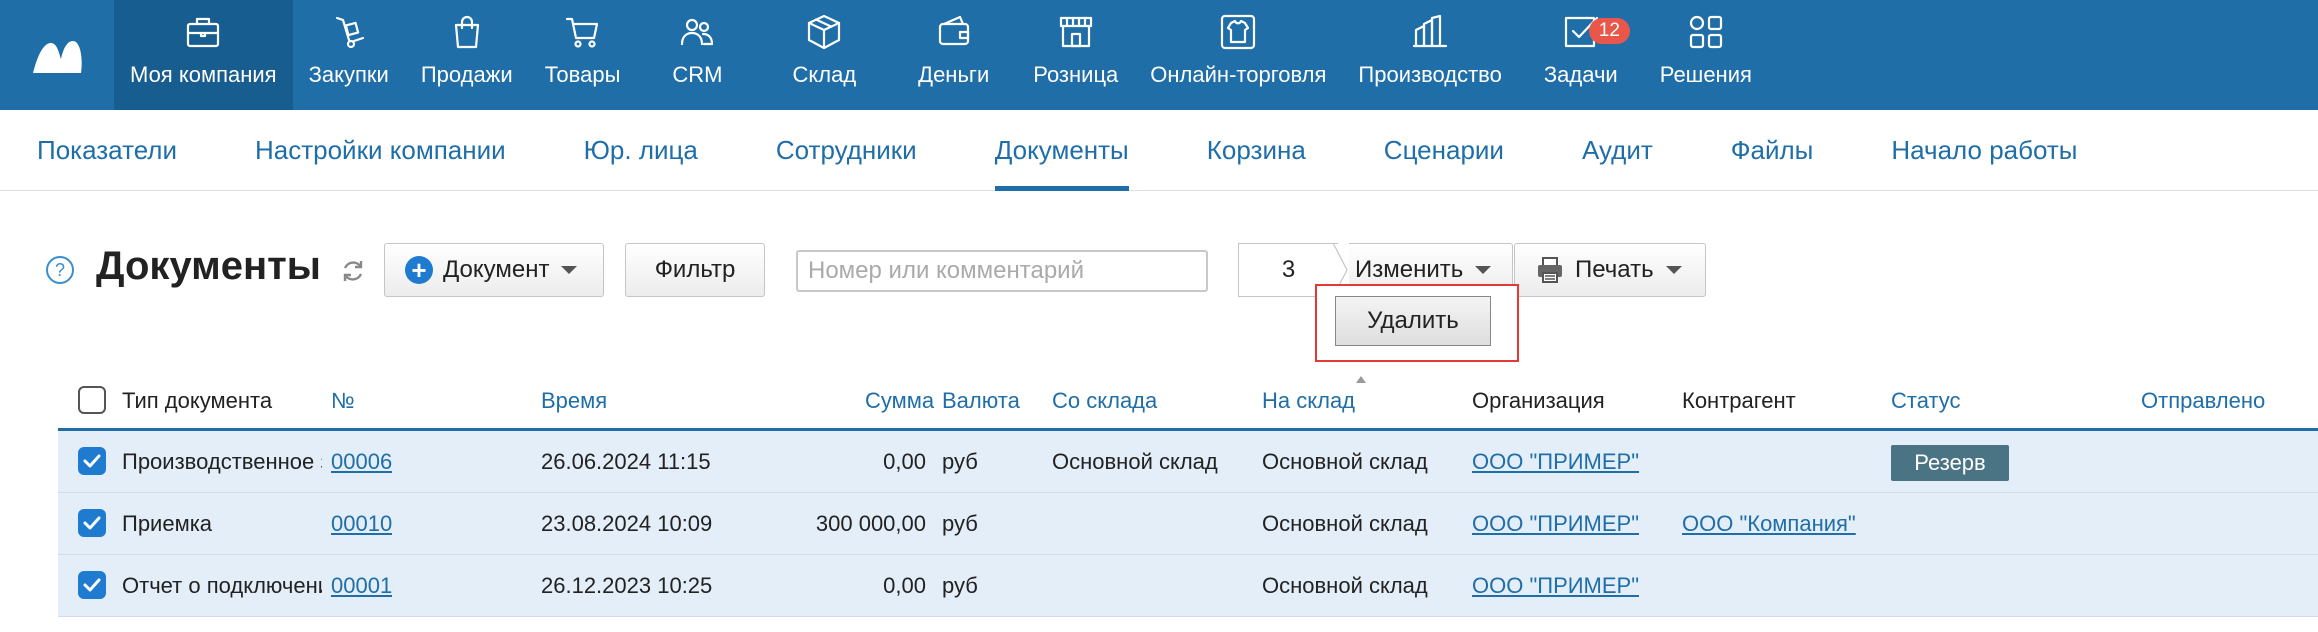 The width and height of the screenshot is (2318, 632). What do you see at coordinates (348, 74) in the screenshot?
I see `nav-label: Закупки` at bounding box center [348, 74].